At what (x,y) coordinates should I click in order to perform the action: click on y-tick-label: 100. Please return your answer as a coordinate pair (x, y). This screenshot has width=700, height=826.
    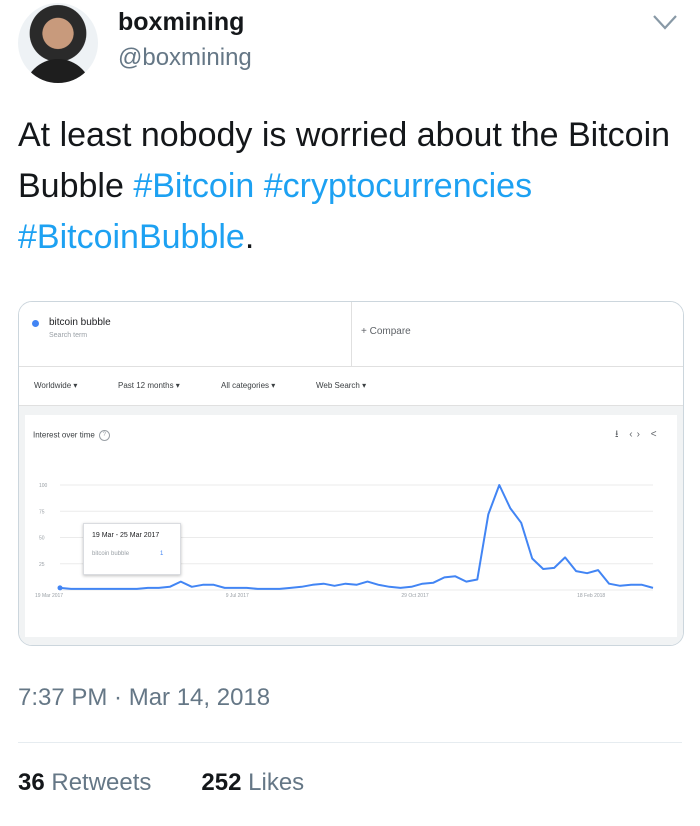
    Looking at the image, I should click on (43, 486).